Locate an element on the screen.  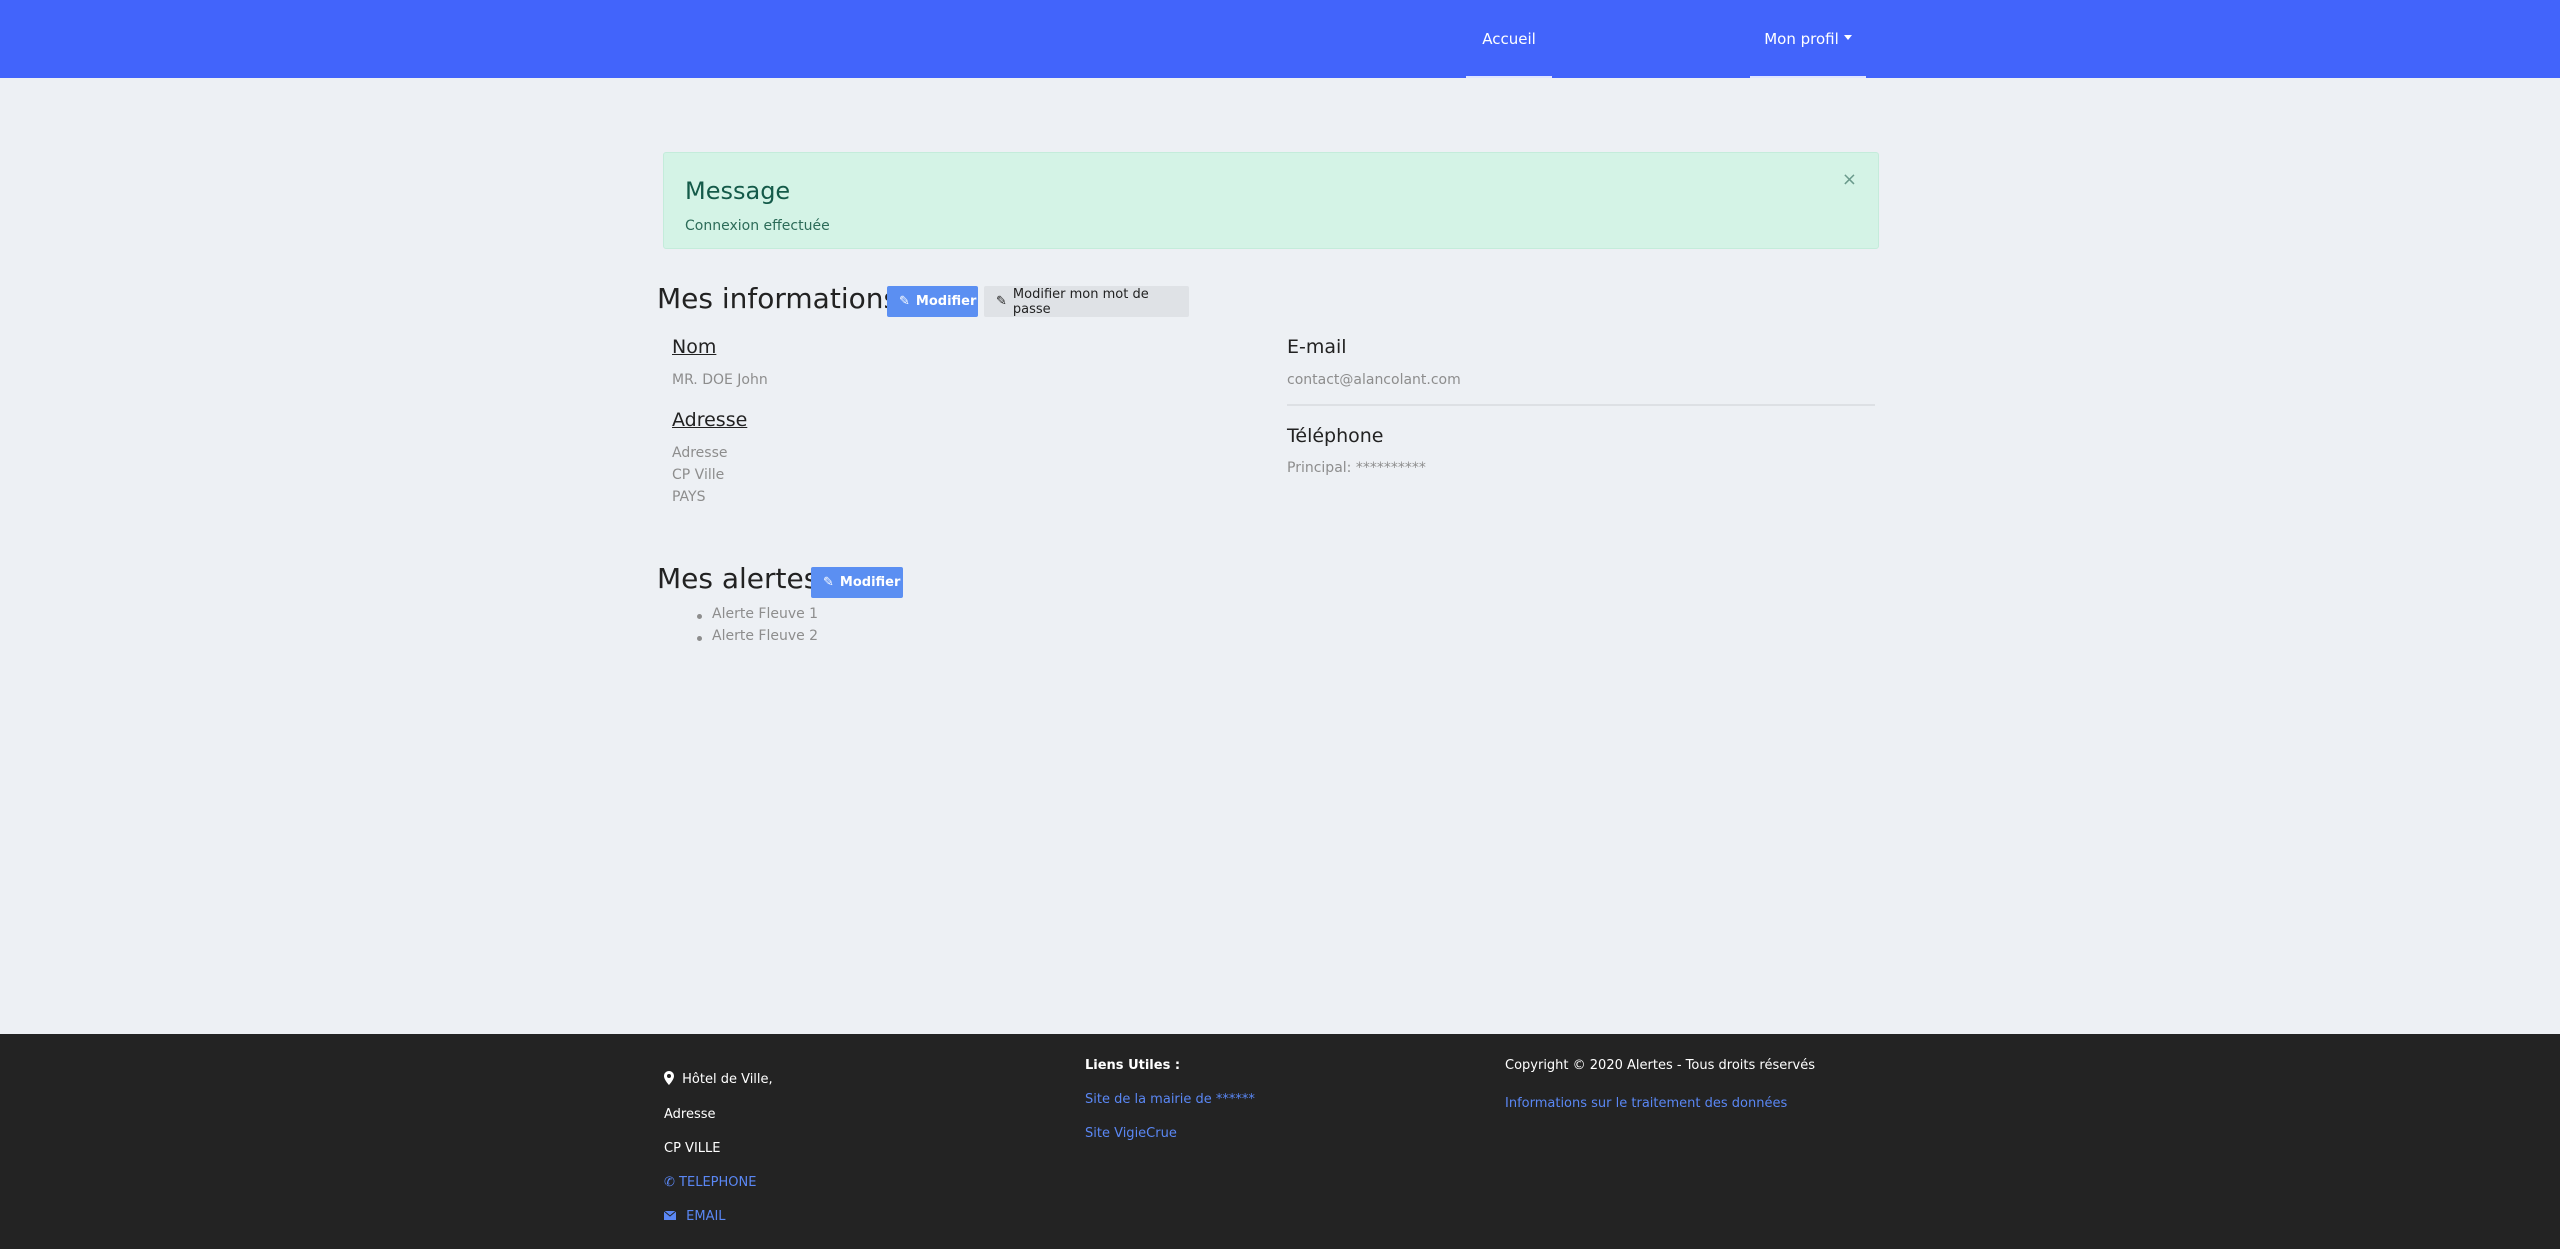
alerts-heading: Mes alertes is located at coordinates (738, 578).